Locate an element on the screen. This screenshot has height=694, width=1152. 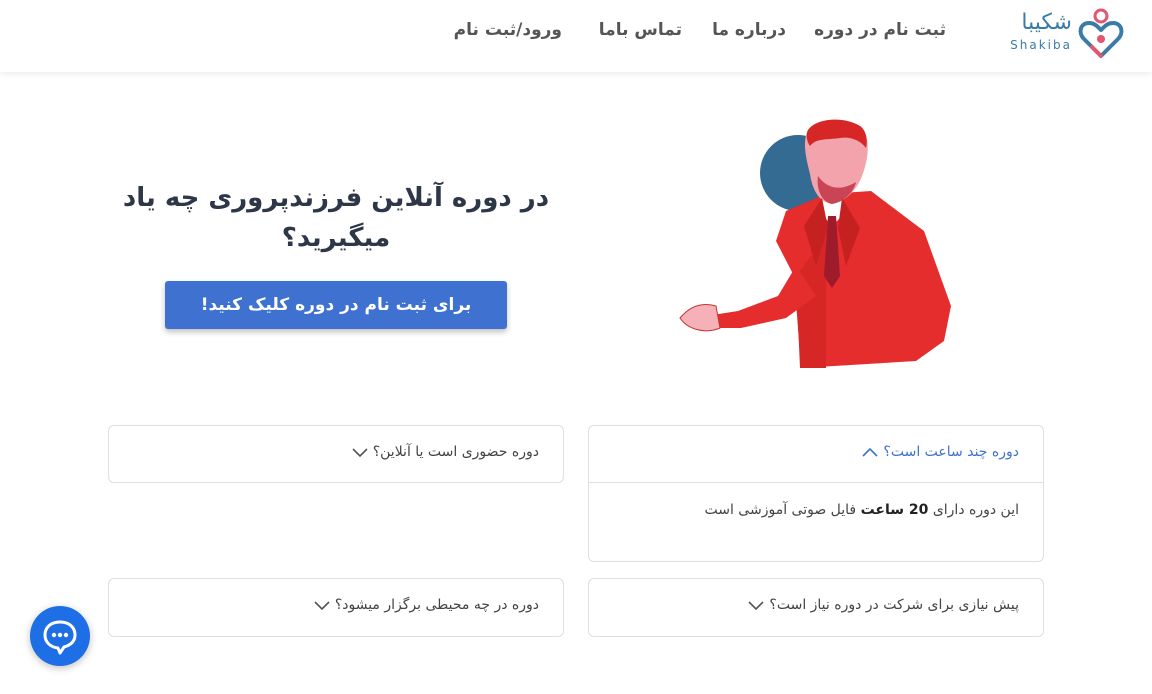
chat-button is located at coordinates (60, 636).